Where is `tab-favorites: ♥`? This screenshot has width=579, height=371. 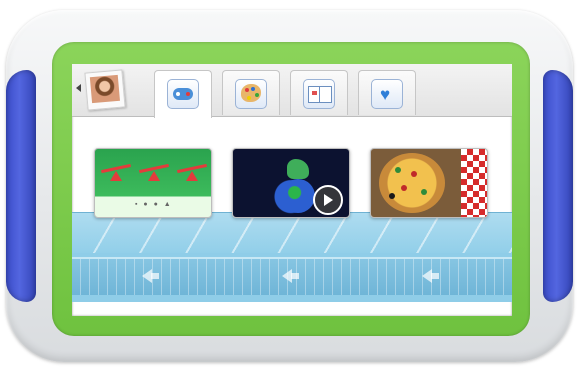 tab-favorites: ♥ is located at coordinates (387, 92).